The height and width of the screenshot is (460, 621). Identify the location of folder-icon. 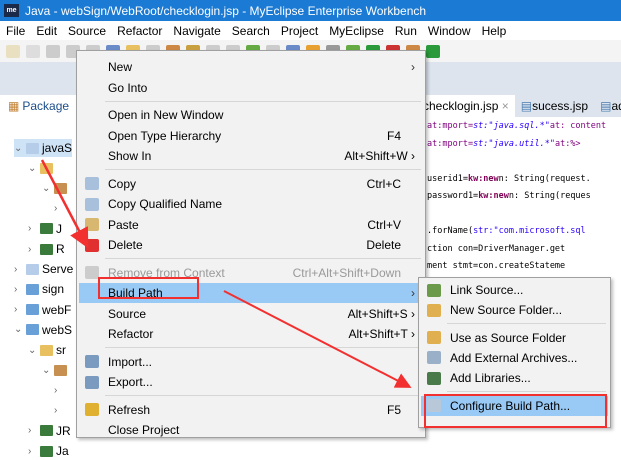
(46, 451).